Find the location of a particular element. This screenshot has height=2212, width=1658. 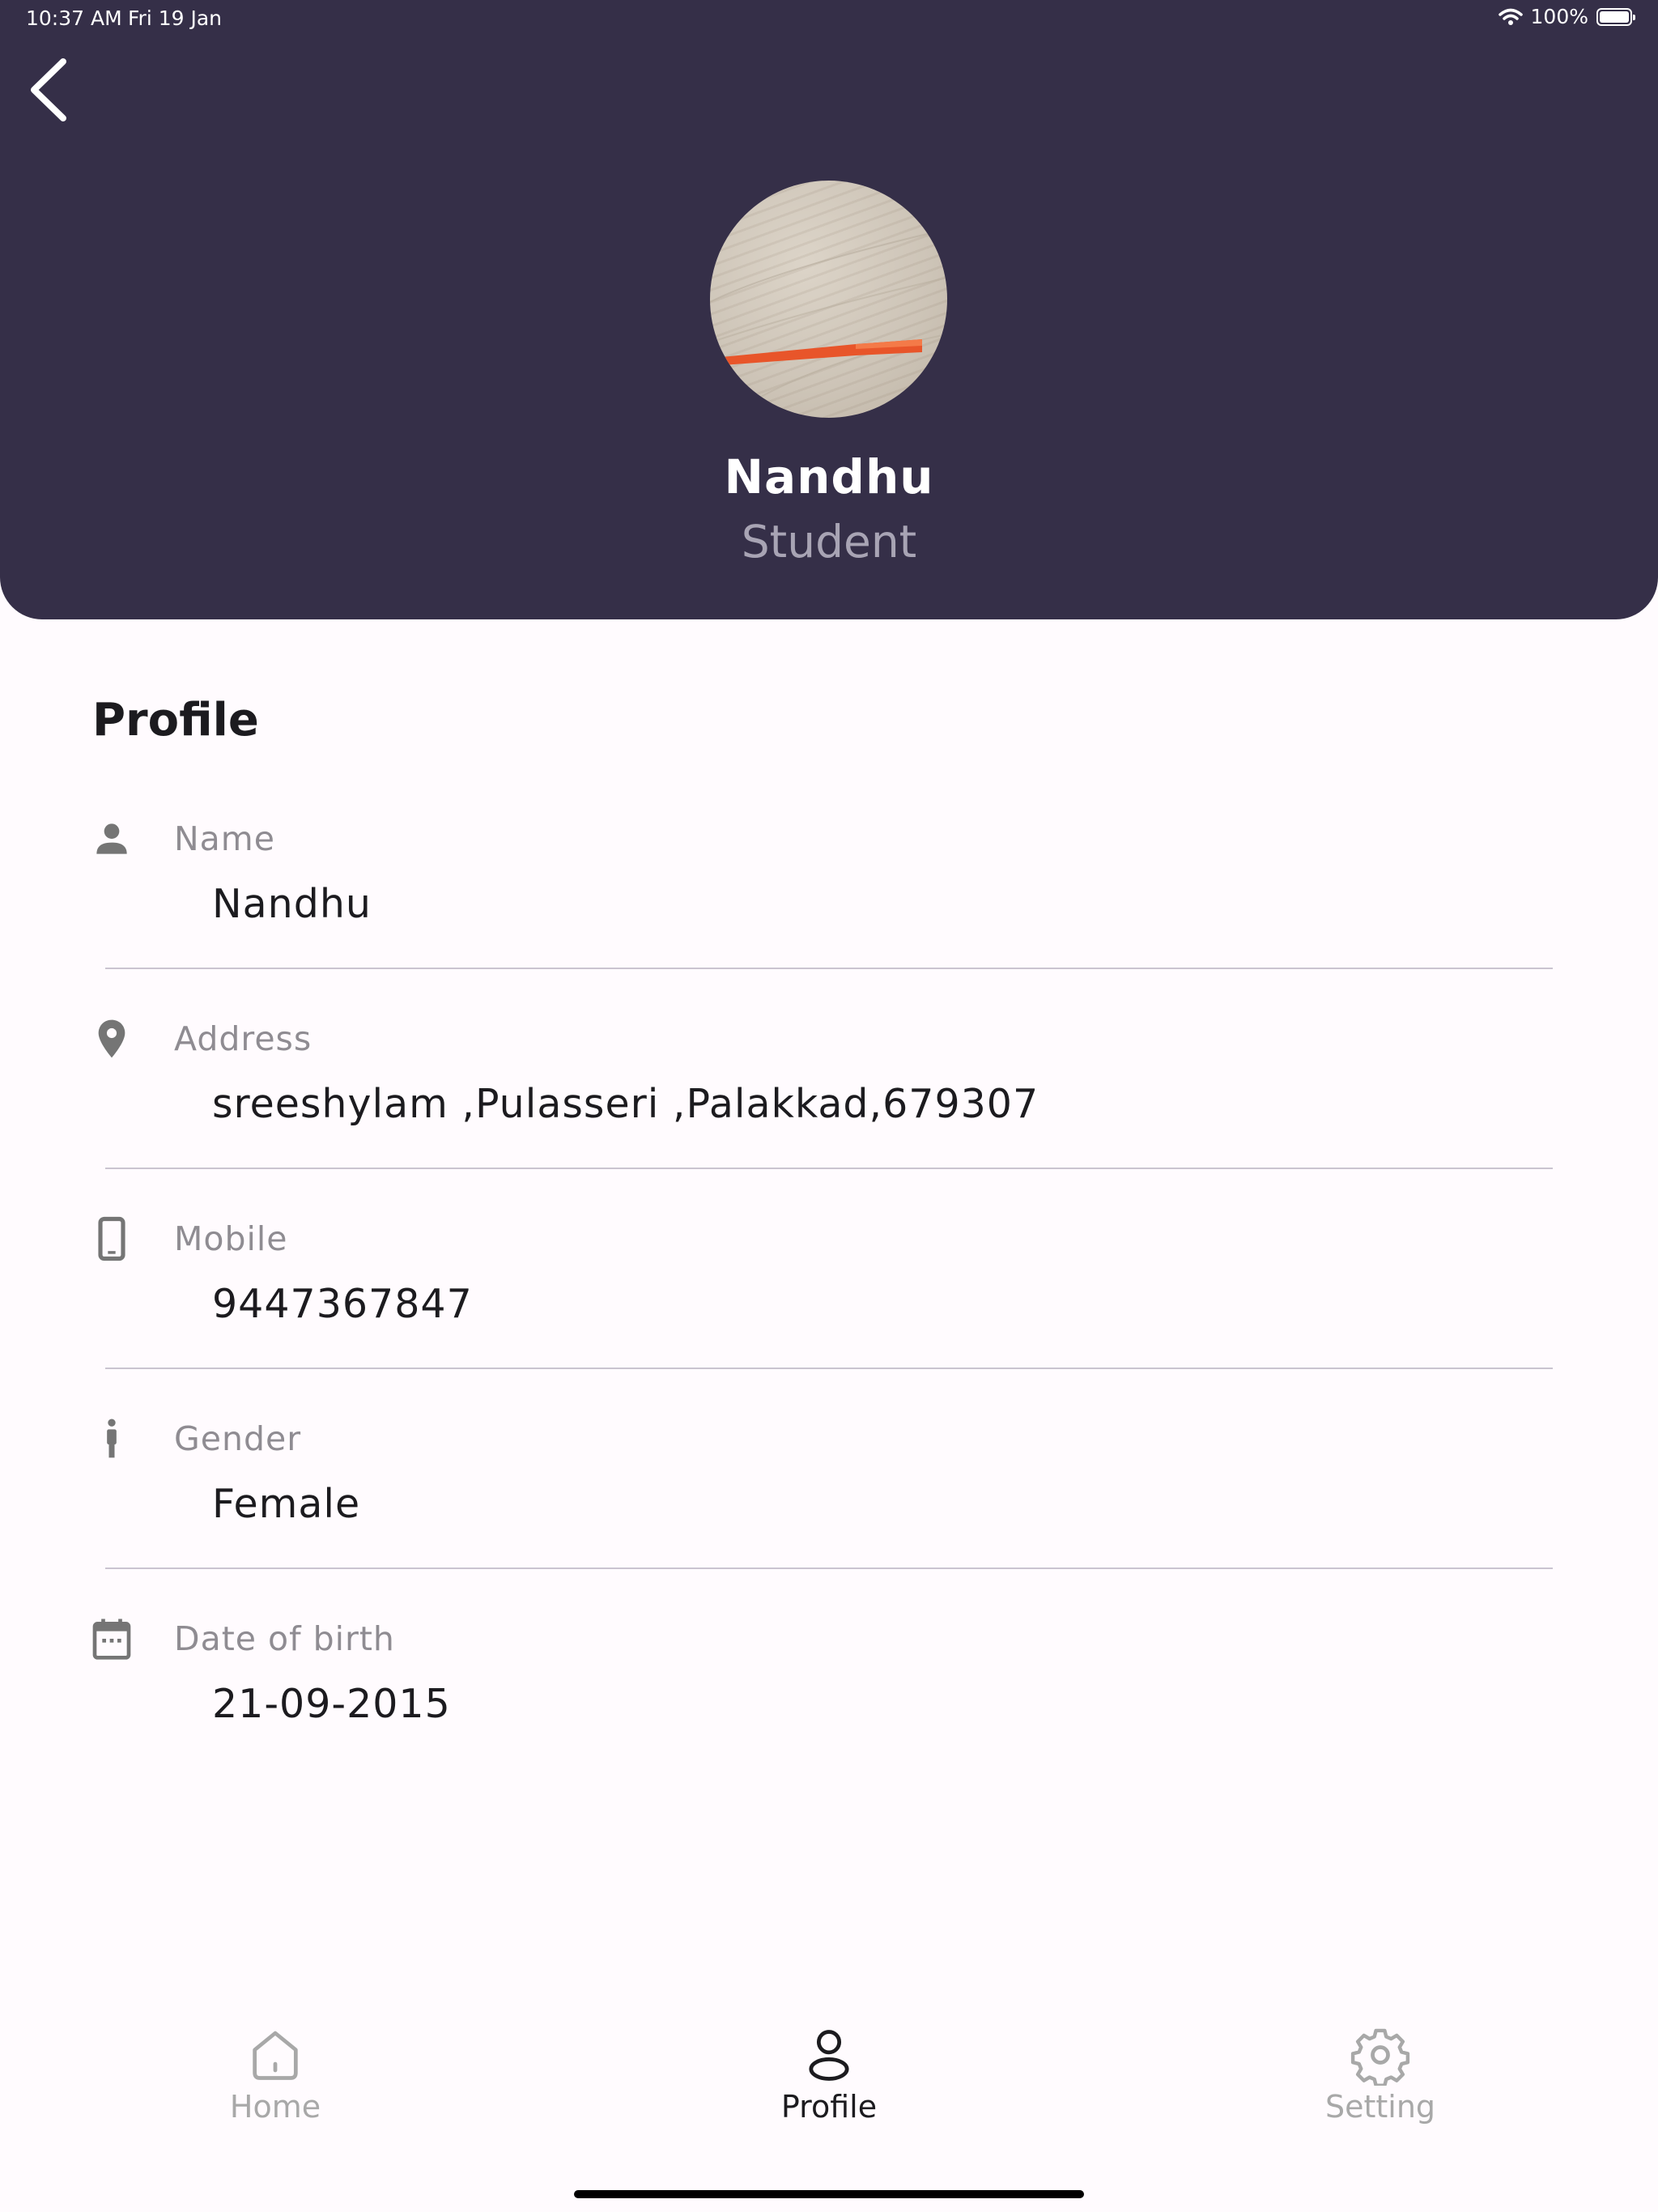

phone-icon is located at coordinates (111, 1238).